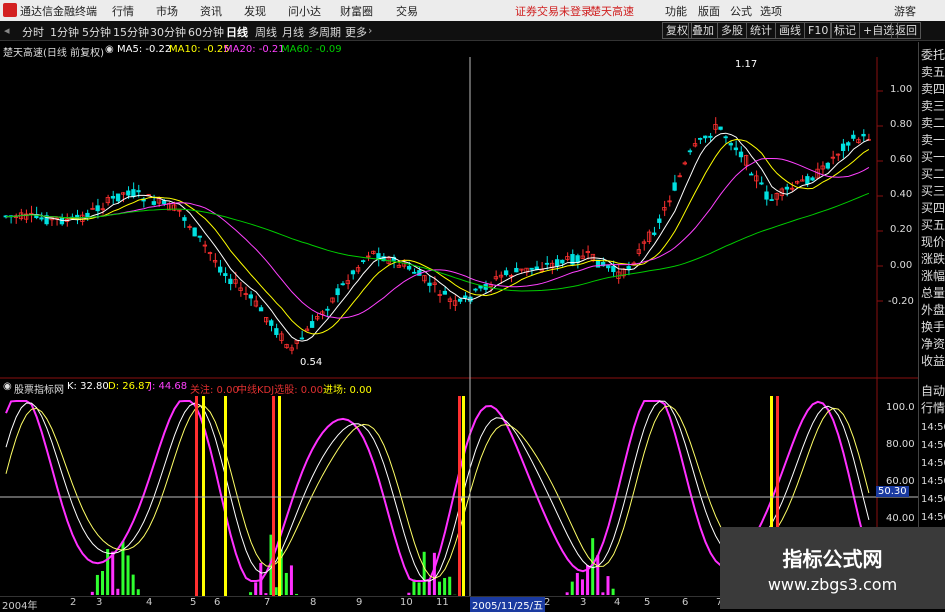 The image size is (945, 612). I want to click on btn-f10: F10, so click(818, 30).